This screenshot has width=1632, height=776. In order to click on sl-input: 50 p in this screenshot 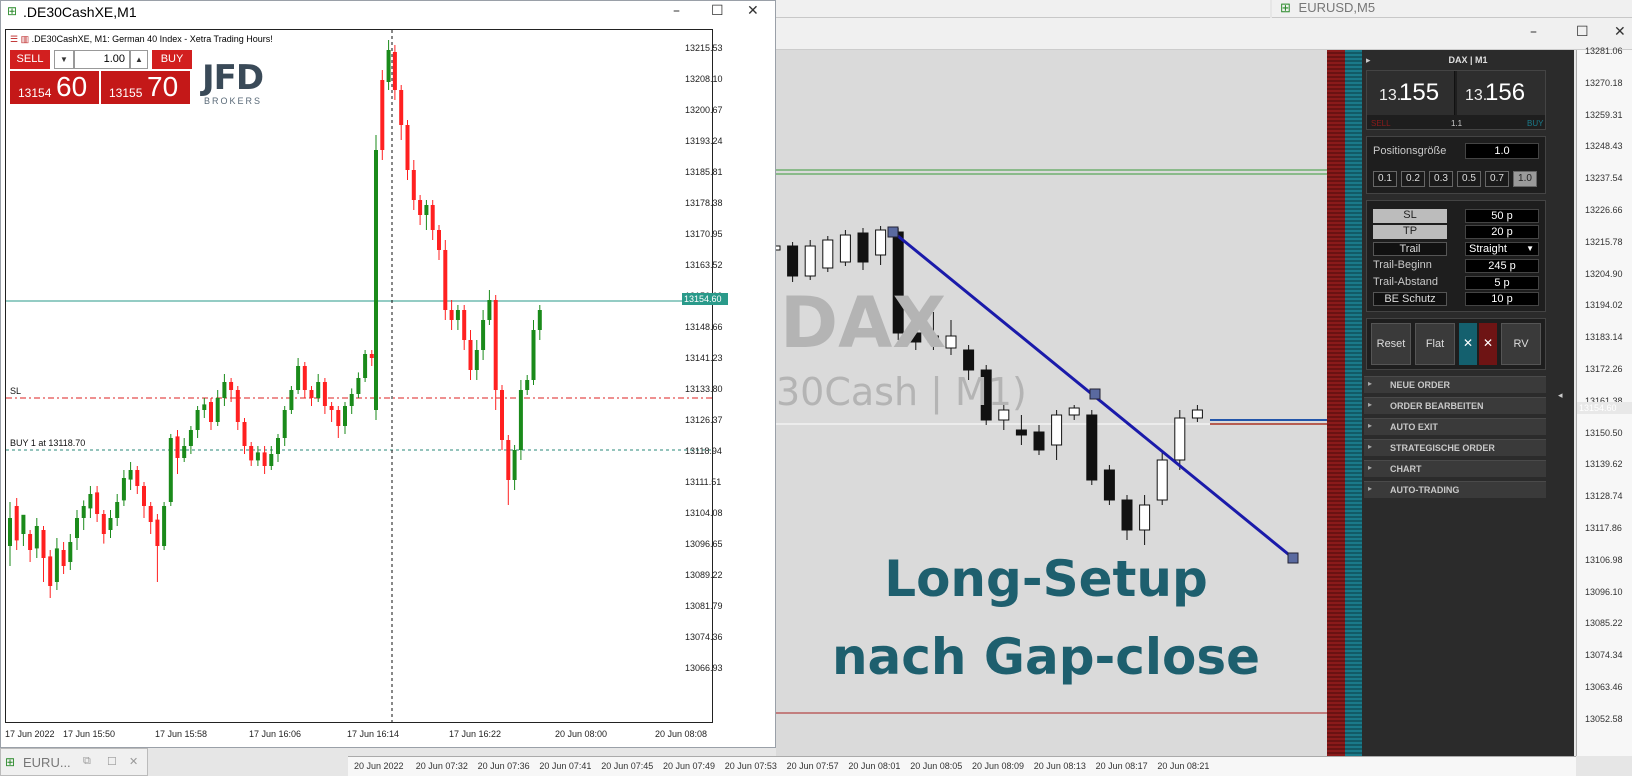, I will do `click(1502, 216)`.